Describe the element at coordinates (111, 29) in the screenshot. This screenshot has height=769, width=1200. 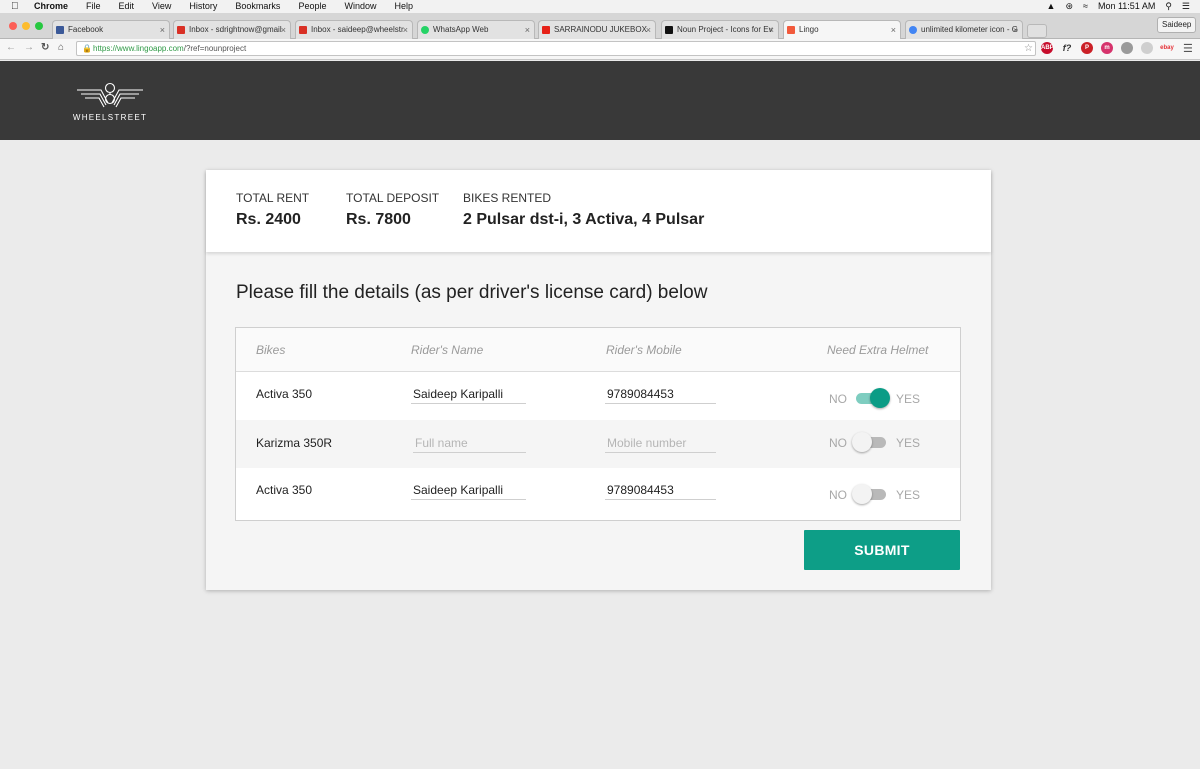
I see `tab-facebook: Facebook ×` at that location.